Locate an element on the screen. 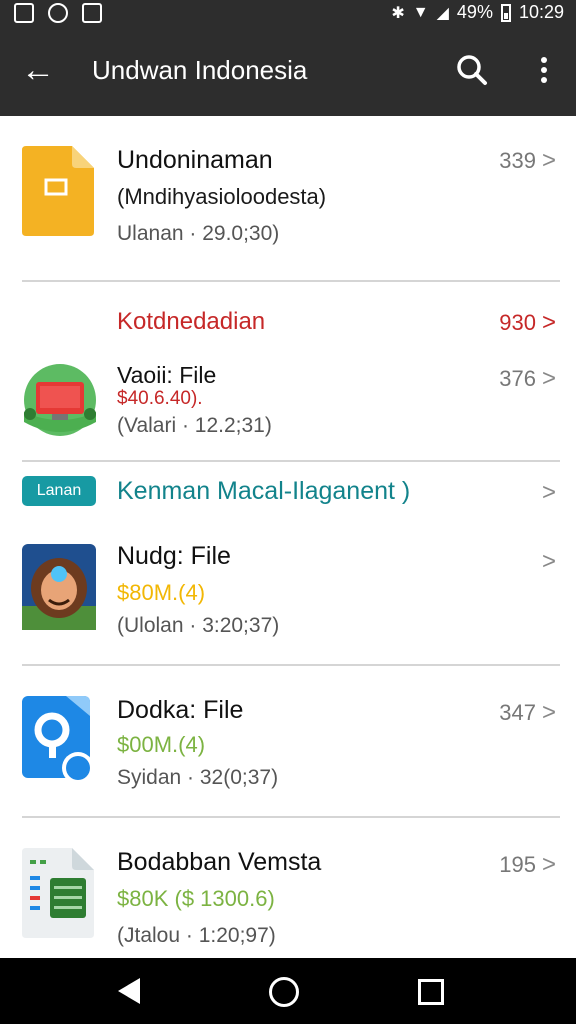 This screenshot has width=576, height=1024. item-count: 347 is located at coordinates (517, 712).